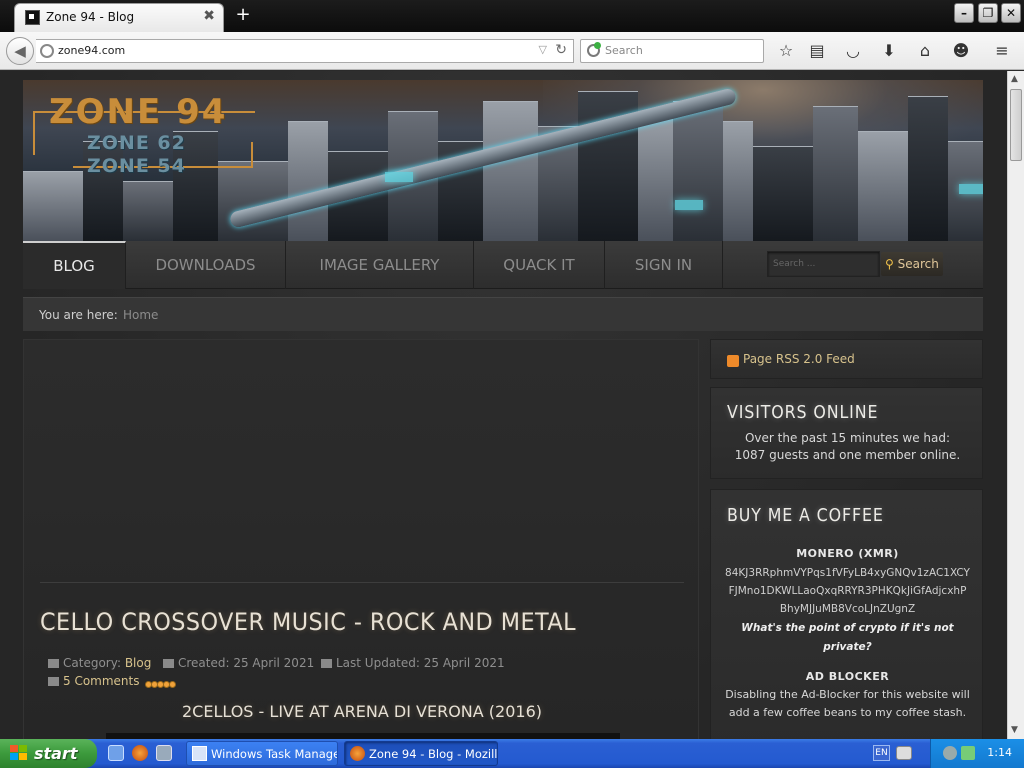  I want to click on tab-strip: Zone 94 - Blog ✖ + – ❐ ✕, so click(512, 16).